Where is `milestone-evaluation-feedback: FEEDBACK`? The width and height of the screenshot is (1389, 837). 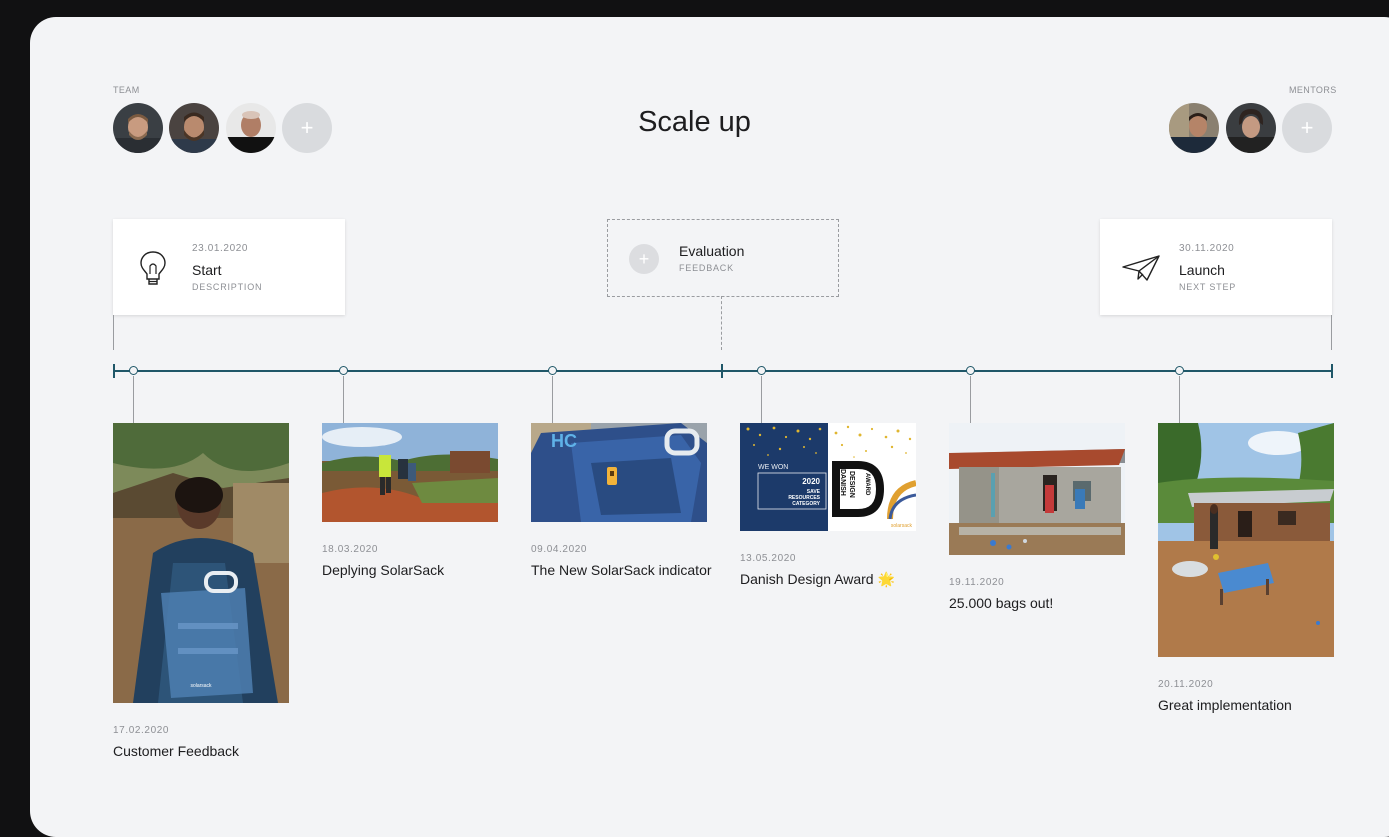 milestone-evaluation-feedback: FEEDBACK is located at coordinates (706, 268).